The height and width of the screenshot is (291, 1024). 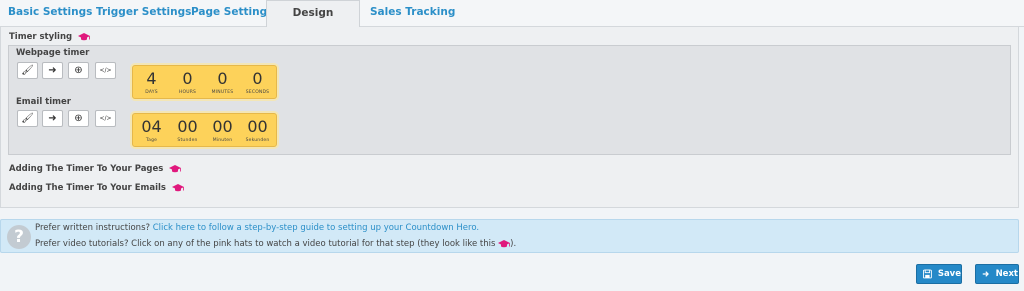 What do you see at coordinates (257, 82) in the screenshot?
I see `timer-cell-seconds: 0 SECONDS` at bounding box center [257, 82].